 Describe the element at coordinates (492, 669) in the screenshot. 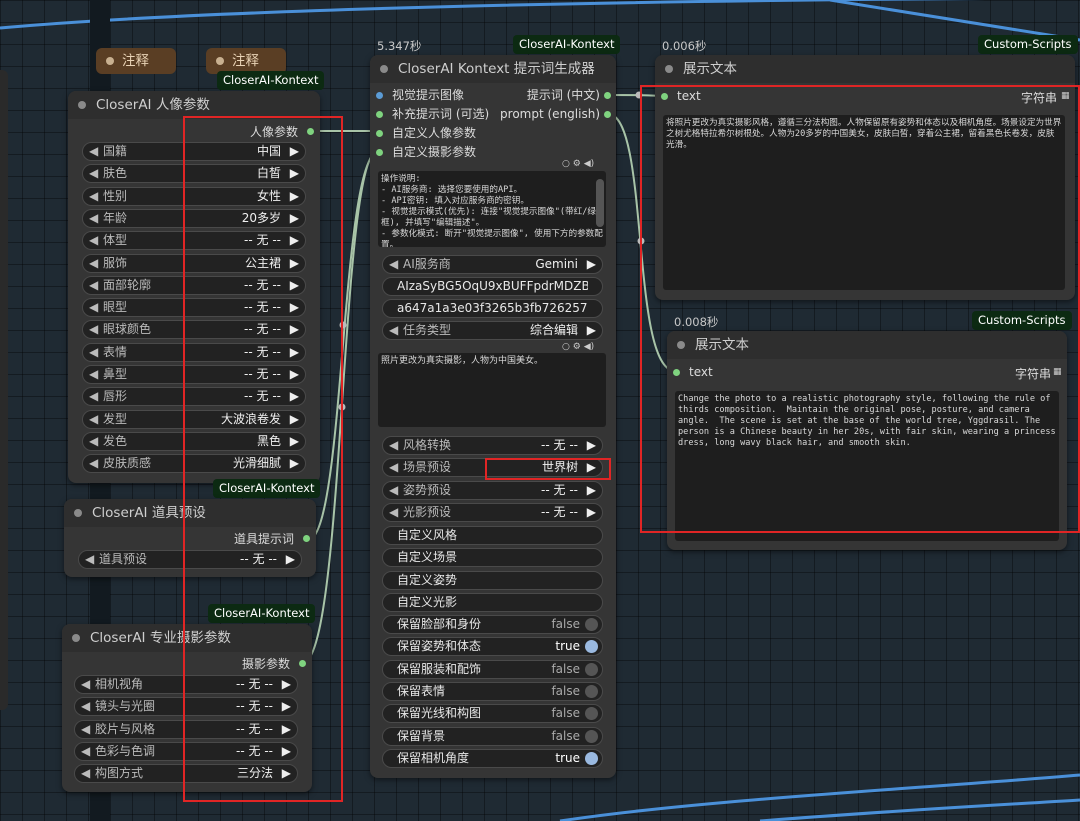

I see `toggle-switch: 保留服装和配饰 false` at that location.